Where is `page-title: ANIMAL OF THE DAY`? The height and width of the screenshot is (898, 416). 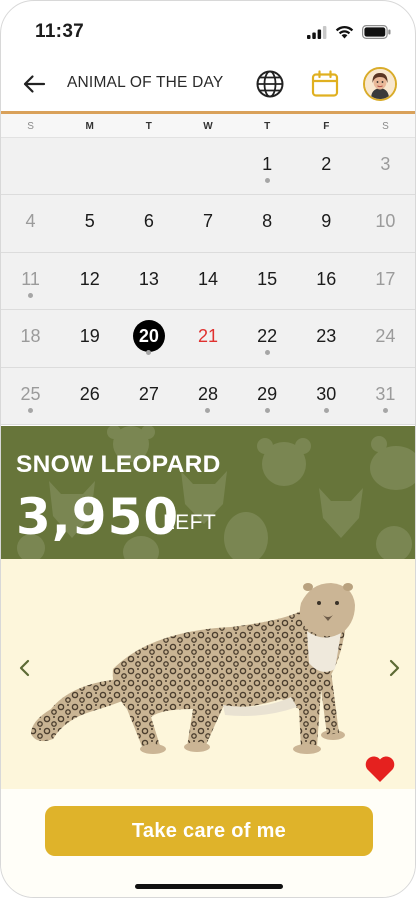 page-title: ANIMAL OF THE DAY is located at coordinates (145, 82).